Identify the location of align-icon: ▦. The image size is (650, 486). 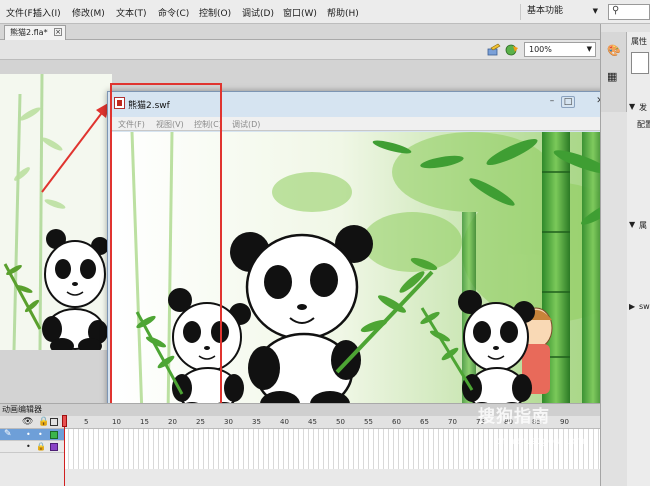
(612, 76).